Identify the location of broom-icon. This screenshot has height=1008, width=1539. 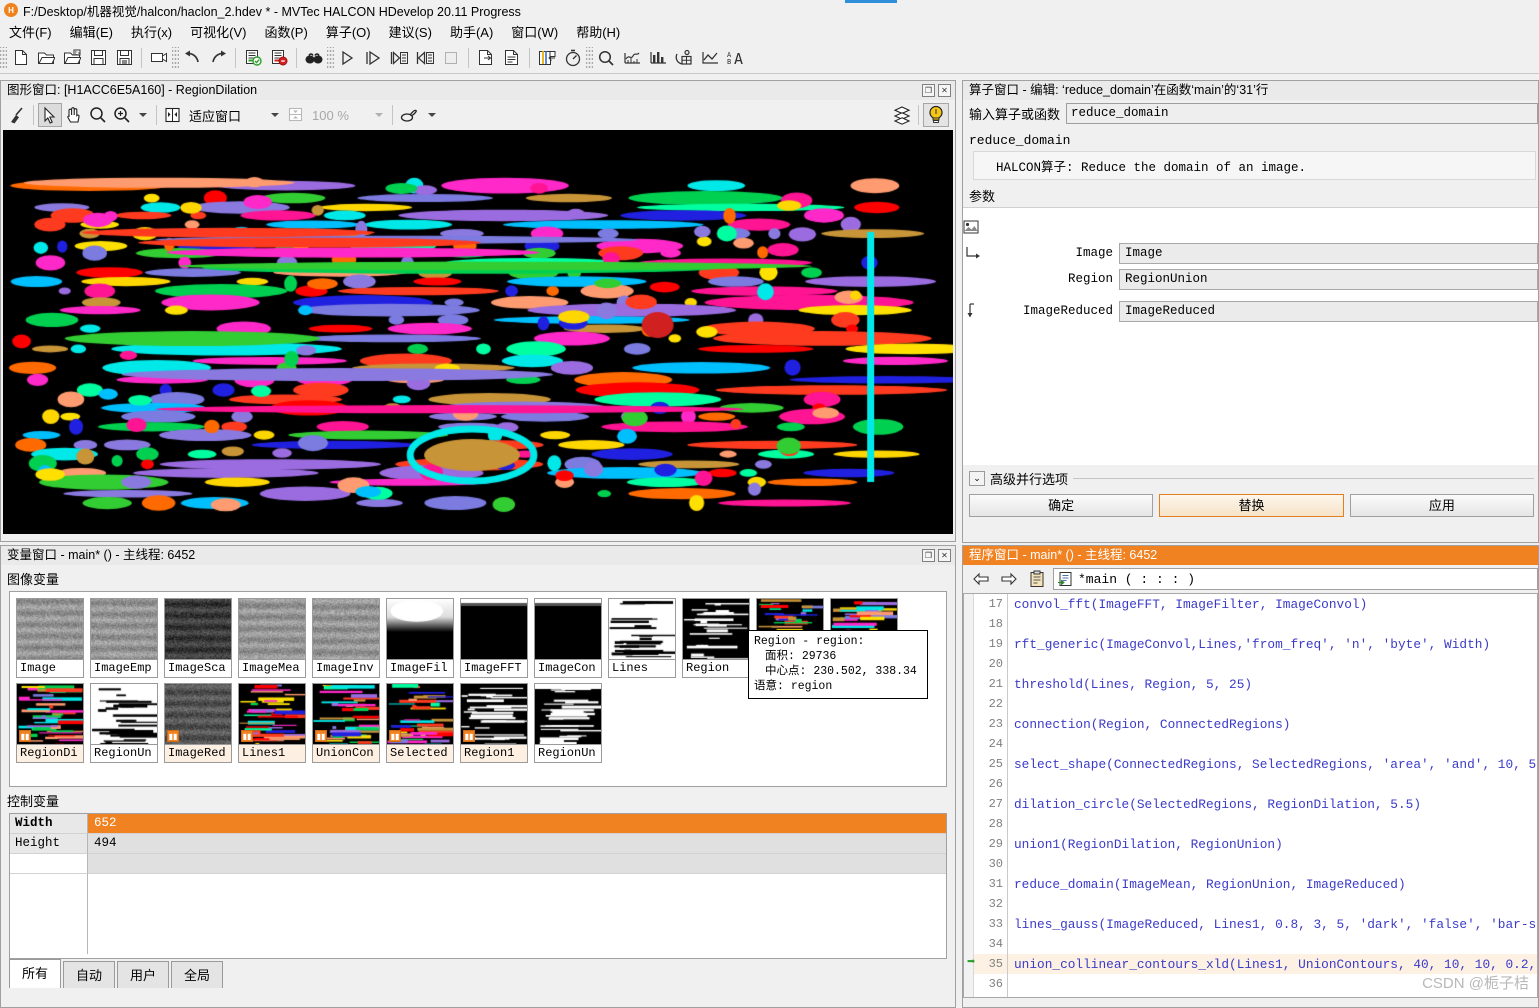
(17, 115).